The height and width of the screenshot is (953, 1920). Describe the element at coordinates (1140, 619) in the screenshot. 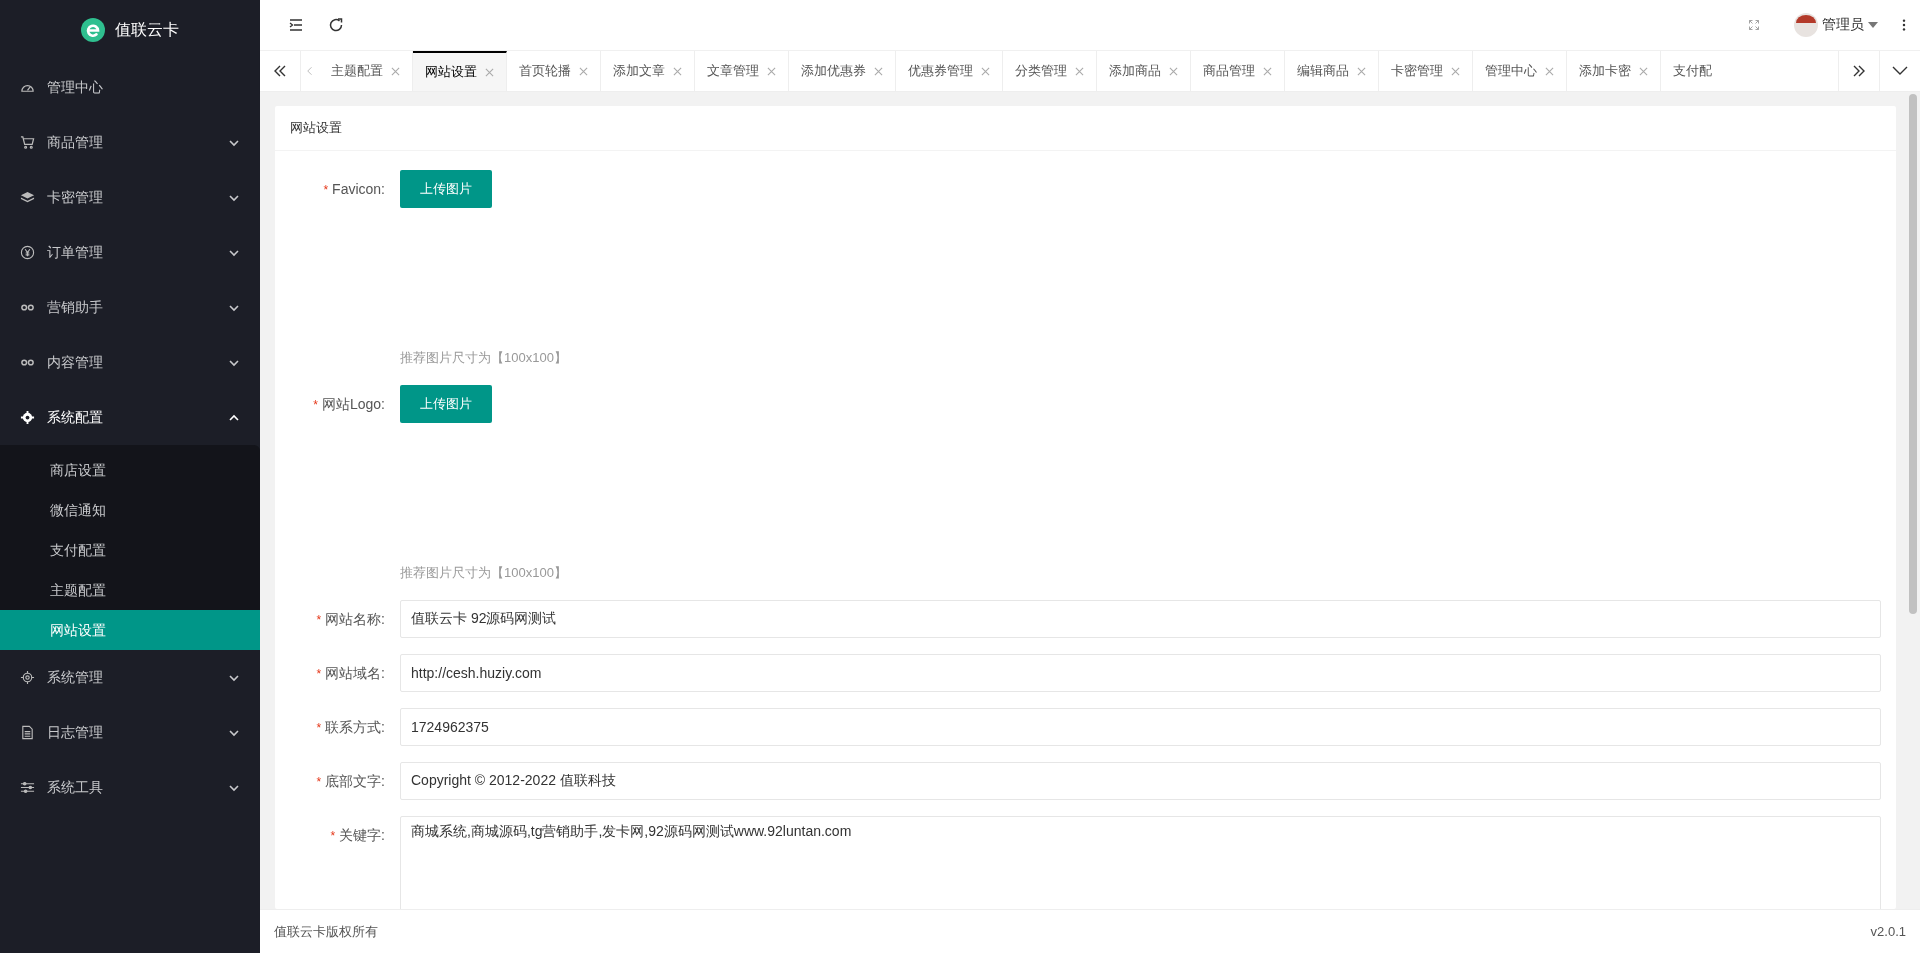

I see `text-field: 值联云卡 92源码网测试` at that location.